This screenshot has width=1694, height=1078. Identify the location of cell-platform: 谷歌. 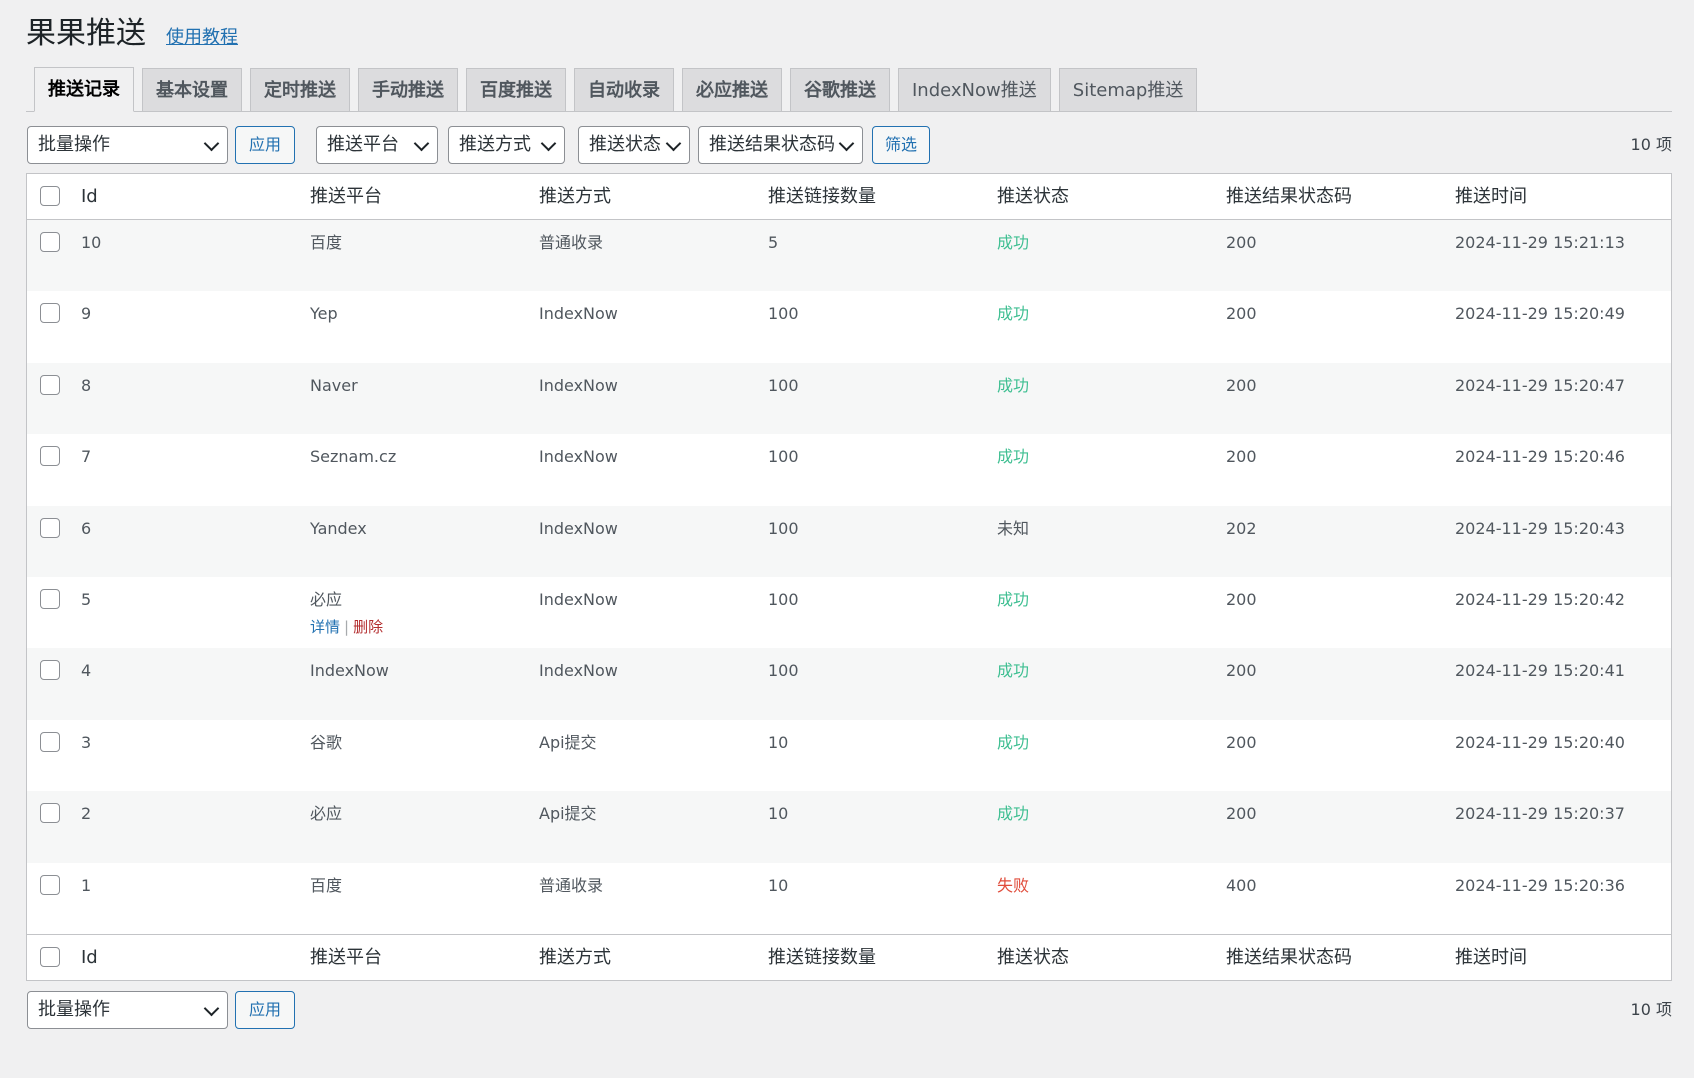
(326, 742).